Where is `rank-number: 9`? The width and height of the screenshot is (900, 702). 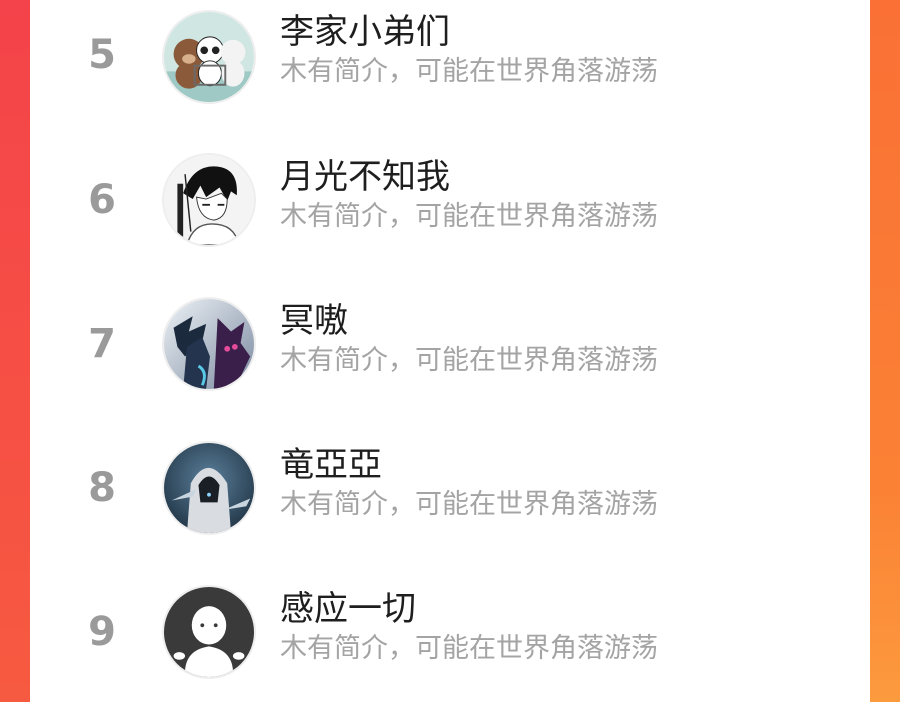
rank-number: 9 is located at coordinates (102, 632).